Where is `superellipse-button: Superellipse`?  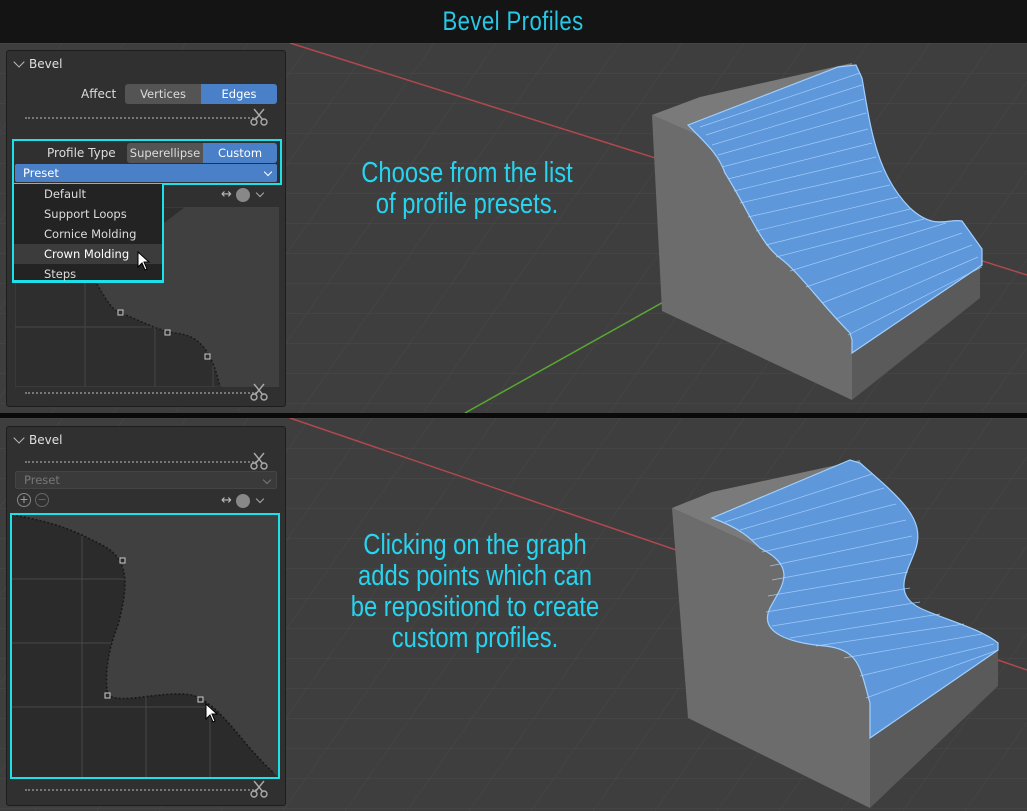
superellipse-button: Superellipse is located at coordinates (165, 153).